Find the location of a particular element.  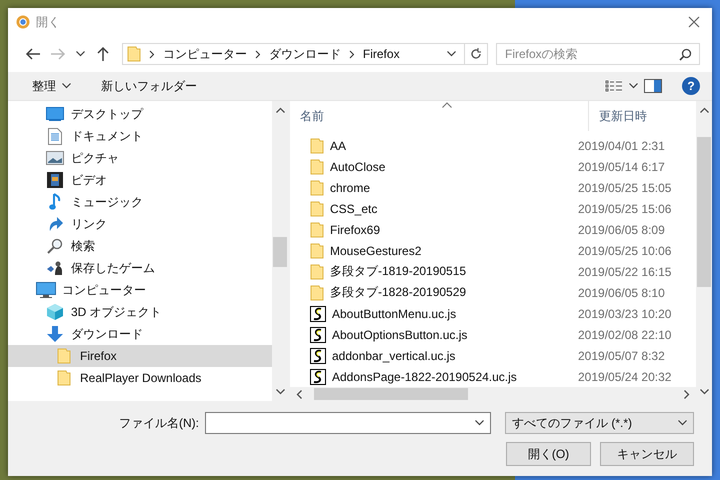

file-name: chrome is located at coordinates (434, 188).